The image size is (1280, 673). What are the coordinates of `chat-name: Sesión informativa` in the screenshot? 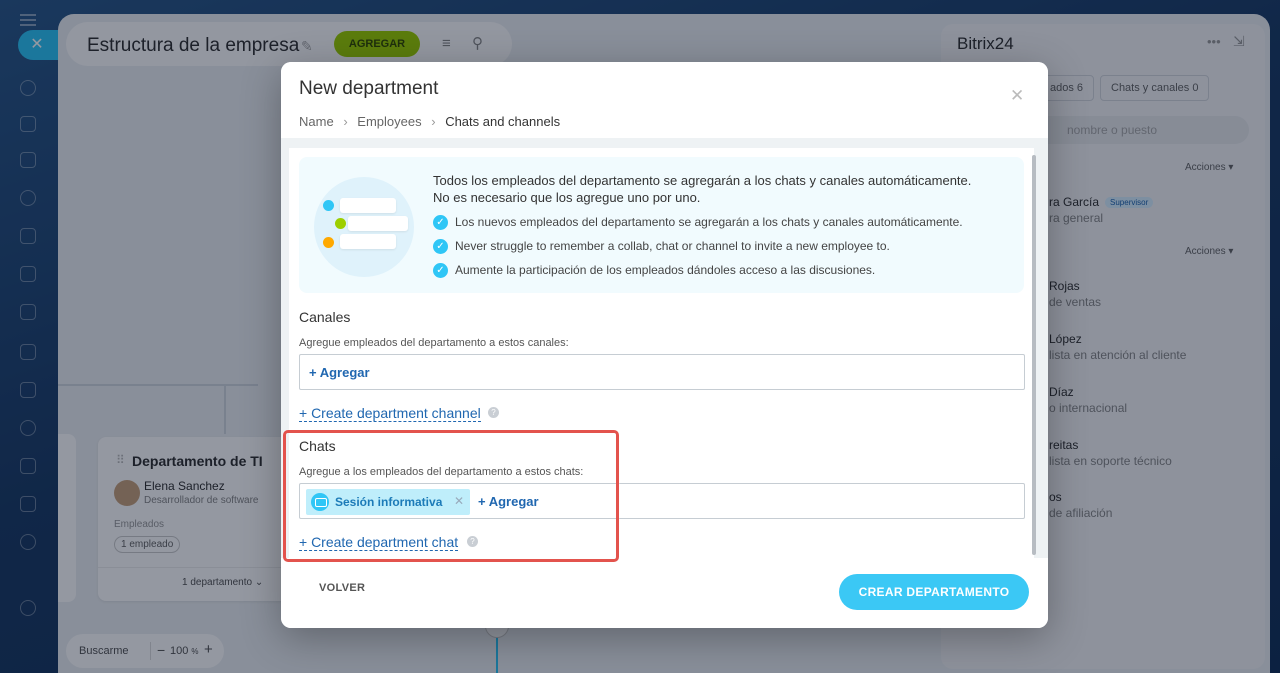 It's located at (389, 502).